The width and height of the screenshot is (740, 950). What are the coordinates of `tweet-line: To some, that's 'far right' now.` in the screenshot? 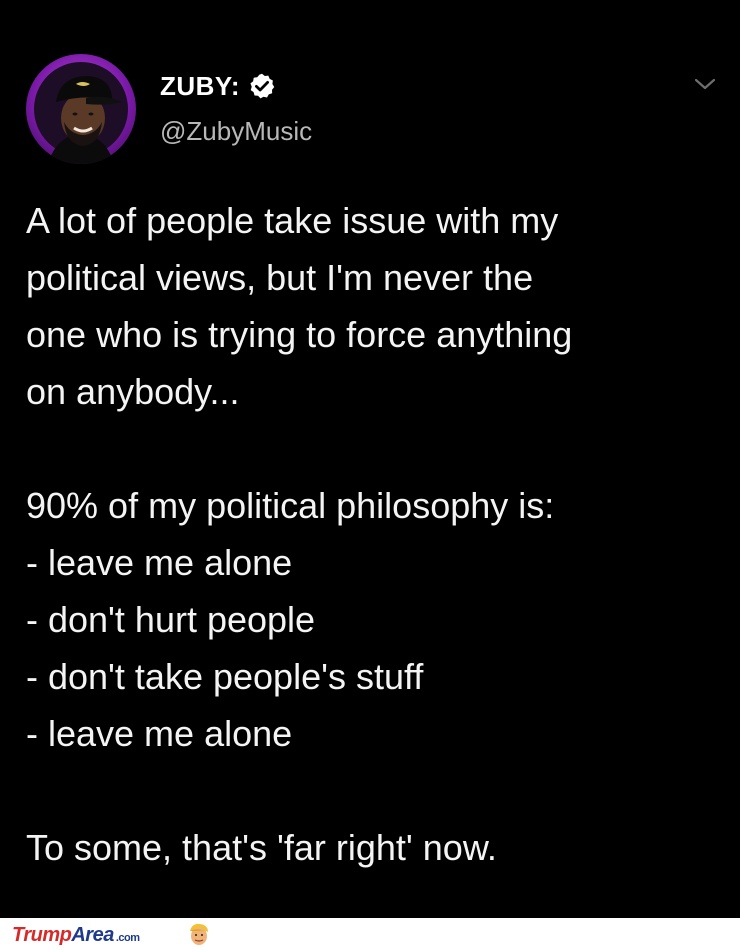 It's located at (261, 847).